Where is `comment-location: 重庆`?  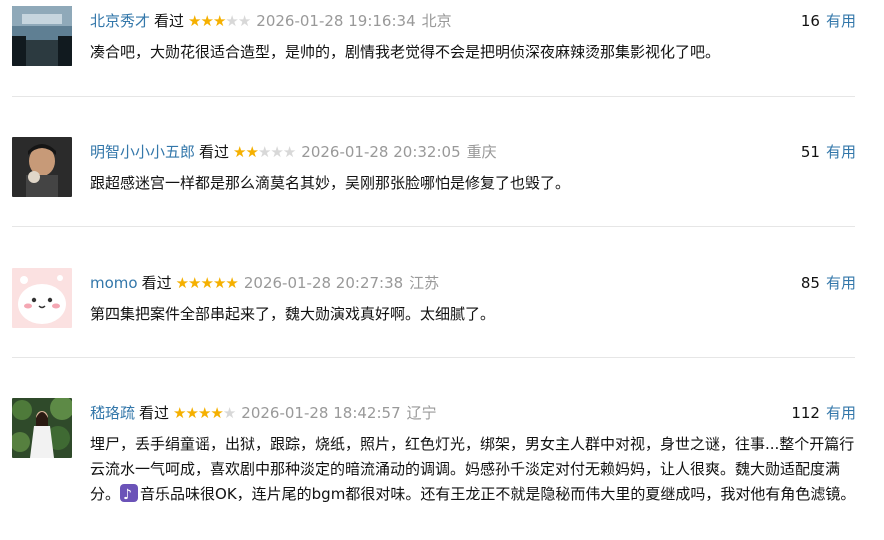
comment-location: 重庆 is located at coordinates (481, 152).